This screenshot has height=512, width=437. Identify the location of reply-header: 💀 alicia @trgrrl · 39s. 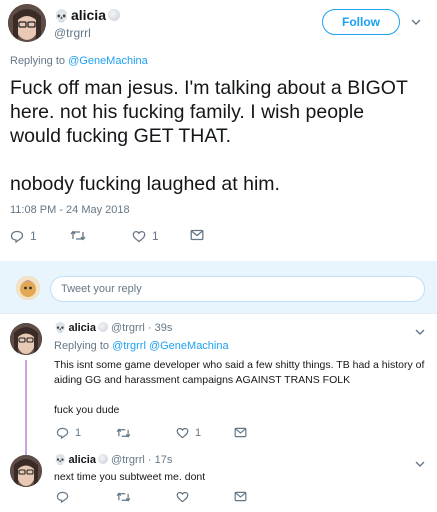
(113, 328).